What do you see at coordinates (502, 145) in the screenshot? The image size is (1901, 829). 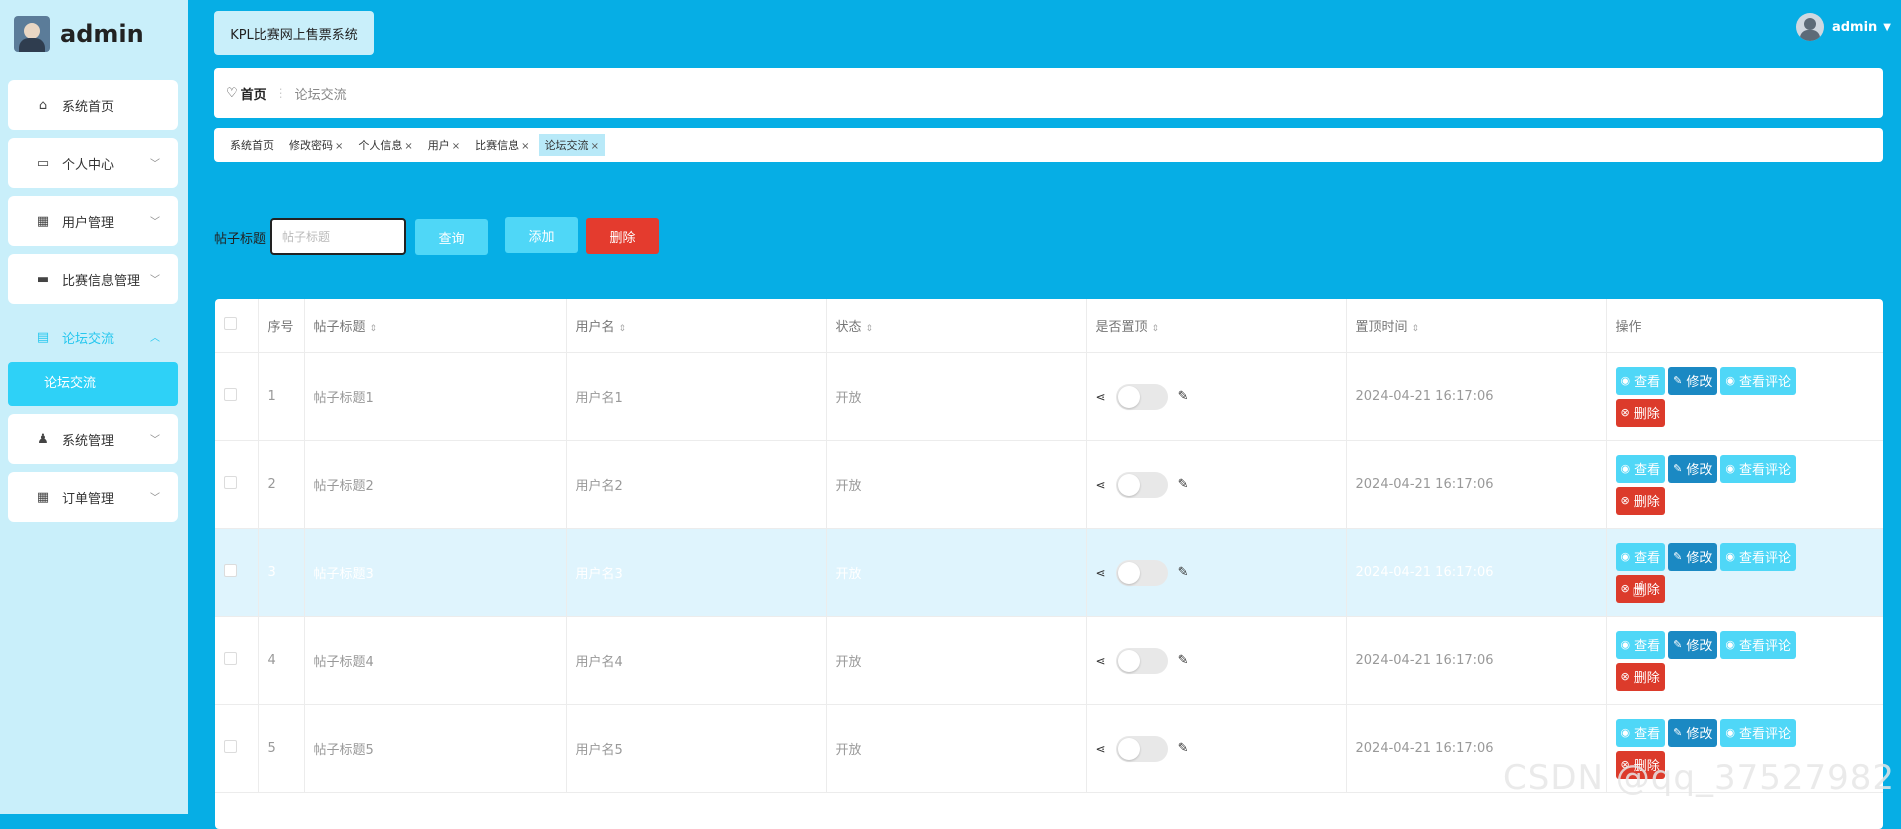 I see `tag-match-info: 比赛信息 ×` at bounding box center [502, 145].